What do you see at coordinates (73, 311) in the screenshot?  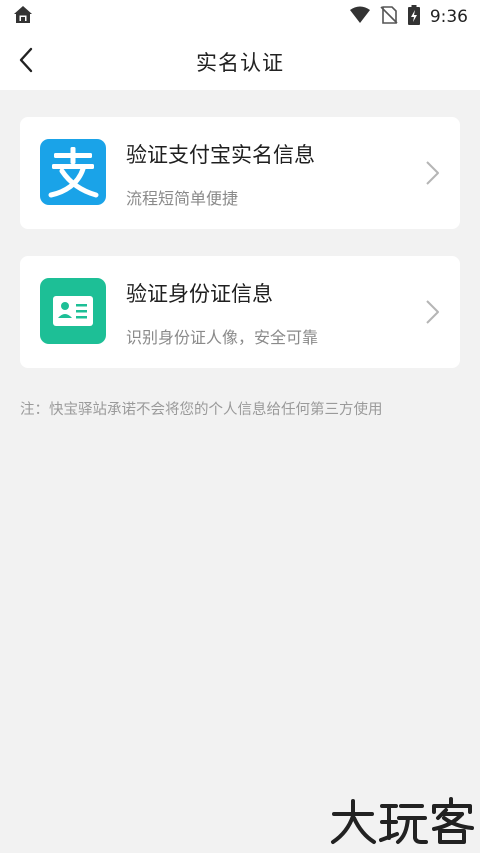 I see `id-card-icon` at bounding box center [73, 311].